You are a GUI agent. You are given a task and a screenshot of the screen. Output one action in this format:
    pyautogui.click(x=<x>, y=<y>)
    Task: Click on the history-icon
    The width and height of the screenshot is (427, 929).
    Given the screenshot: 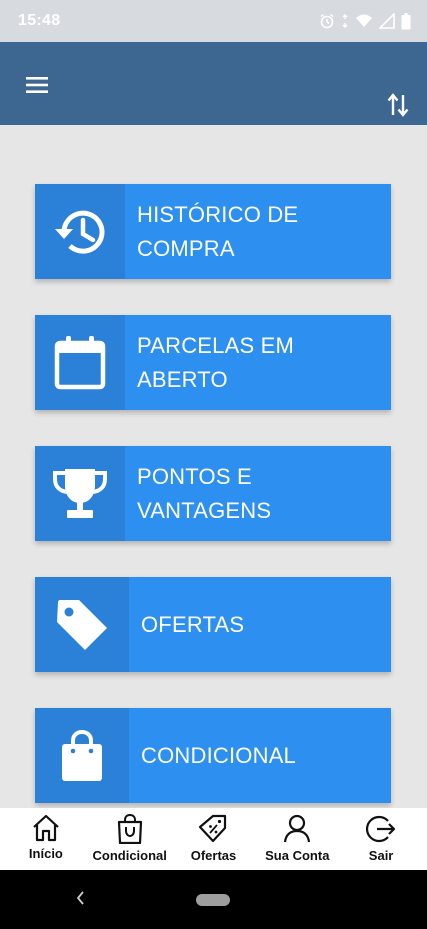 What is the action you would take?
    pyautogui.click(x=80, y=232)
    